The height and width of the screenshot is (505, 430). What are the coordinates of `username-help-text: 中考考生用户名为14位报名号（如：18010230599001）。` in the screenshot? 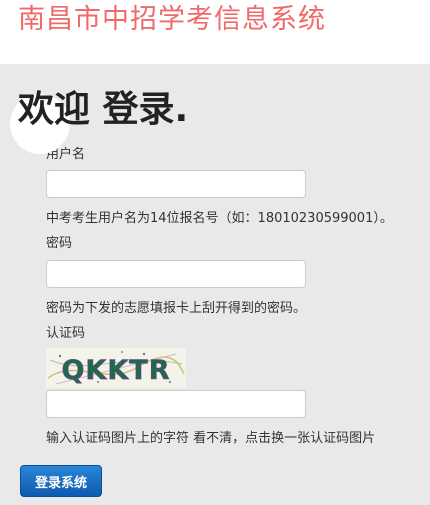 It's located at (219, 218).